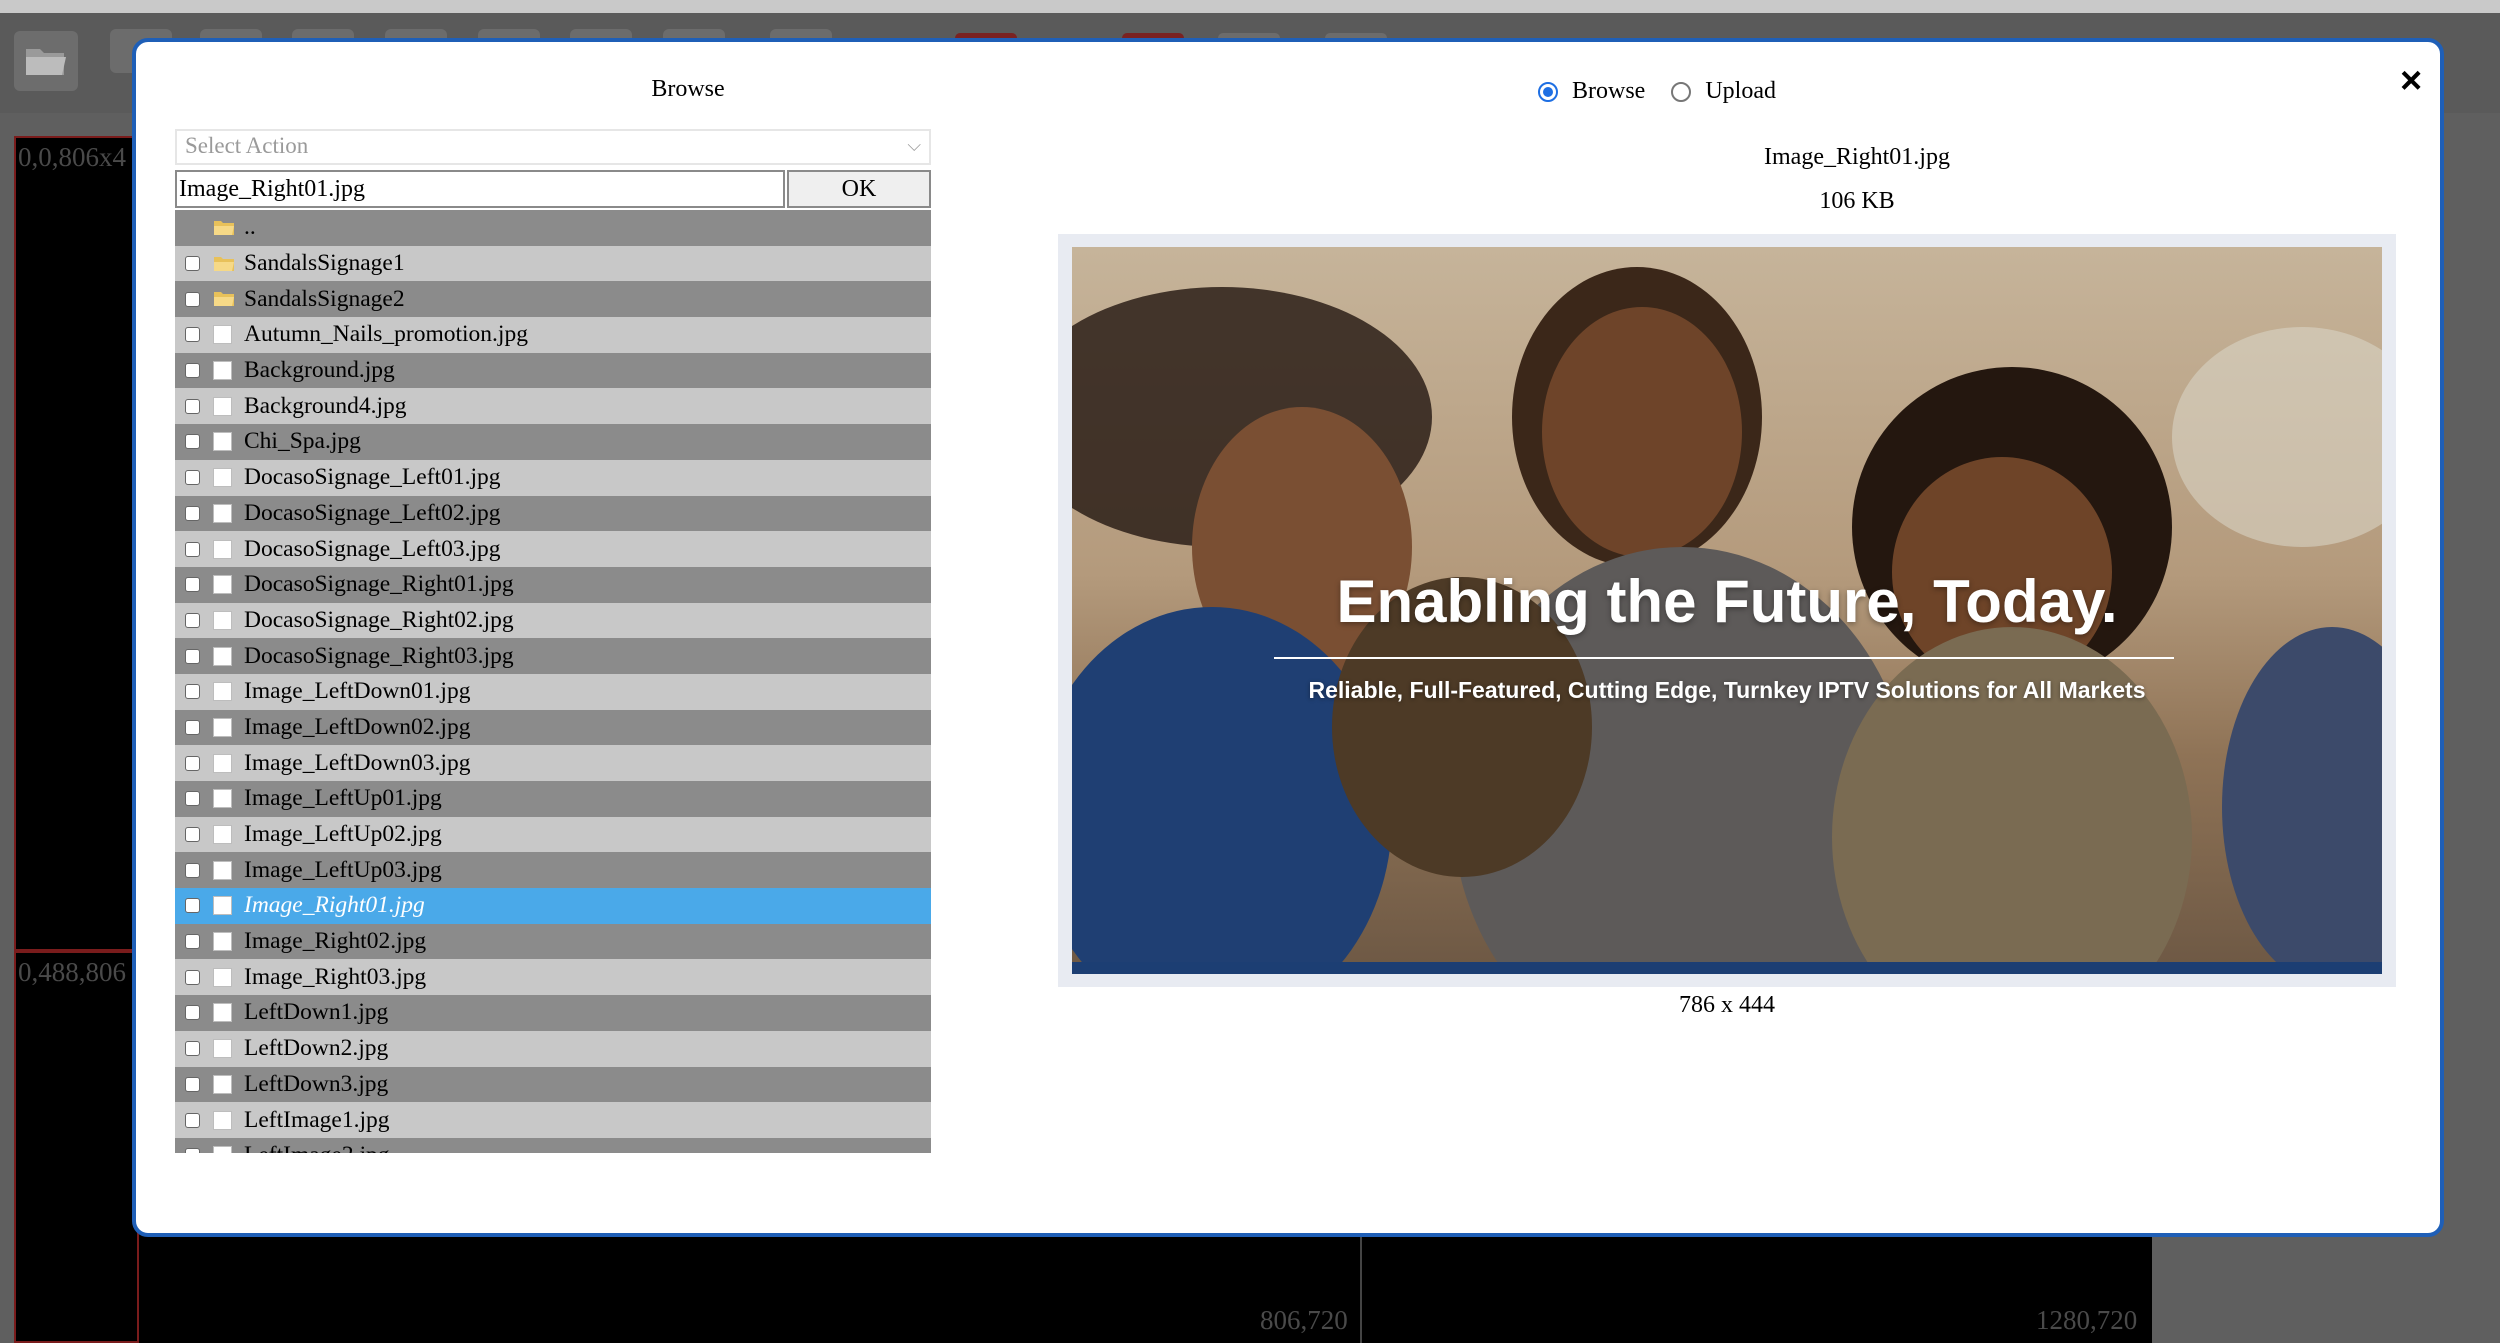 The width and height of the screenshot is (2500, 1343). I want to click on file-name: Image_LeftUp02.jpg, so click(343, 834).